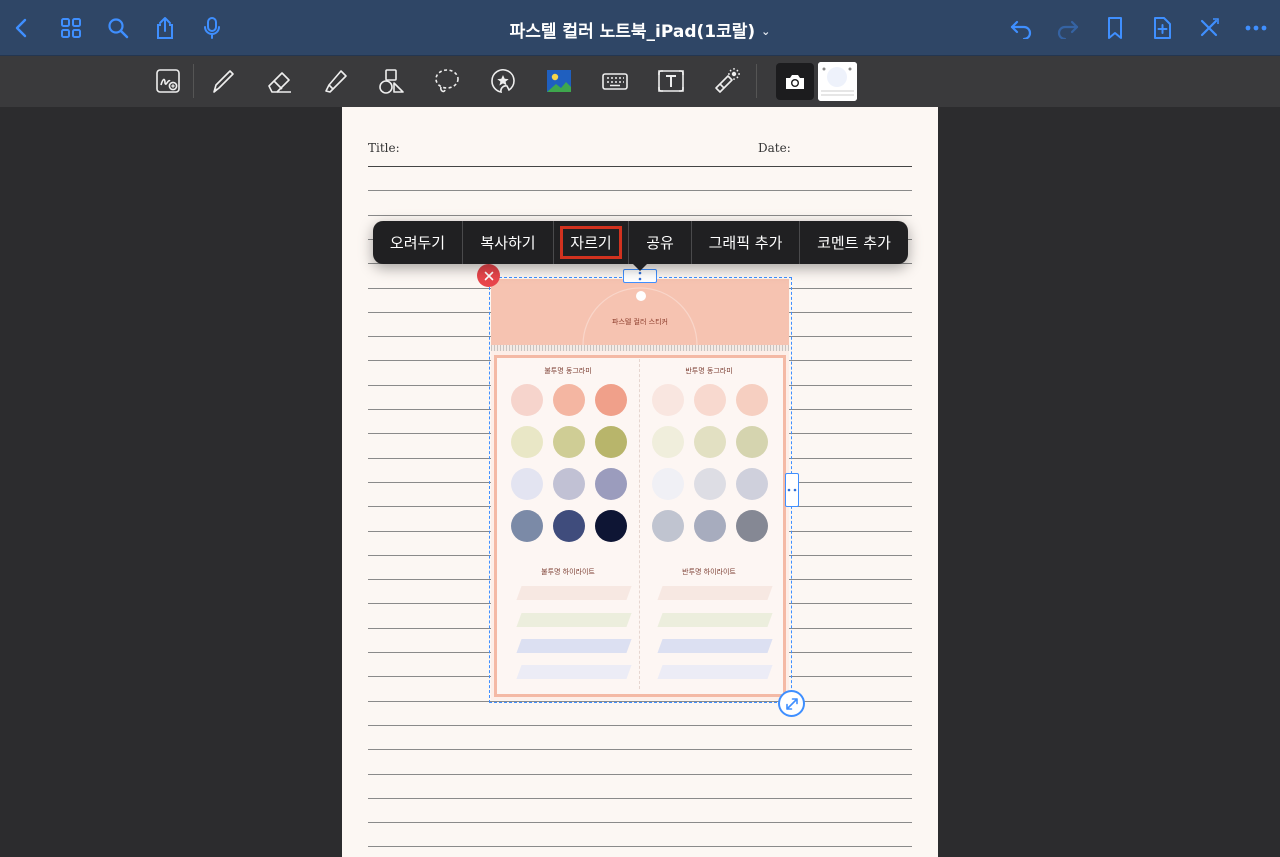  What do you see at coordinates (632, 32) in the screenshot?
I see `document-title-text: 파스텔 컬러 노트북_iPad(1코랄)` at bounding box center [632, 32].